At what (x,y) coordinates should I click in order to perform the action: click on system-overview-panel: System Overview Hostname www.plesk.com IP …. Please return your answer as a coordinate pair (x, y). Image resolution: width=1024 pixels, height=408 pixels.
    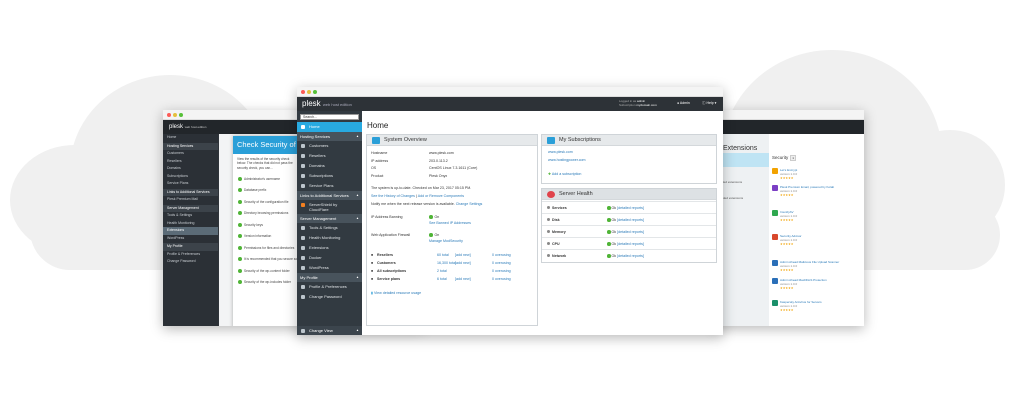
    Looking at the image, I should click on (452, 230).